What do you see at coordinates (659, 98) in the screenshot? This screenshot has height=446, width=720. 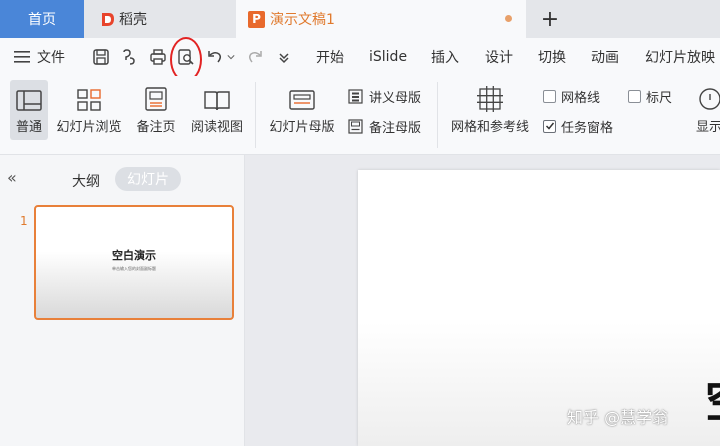 I see `ruler-label: 标尺` at bounding box center [659, 98].